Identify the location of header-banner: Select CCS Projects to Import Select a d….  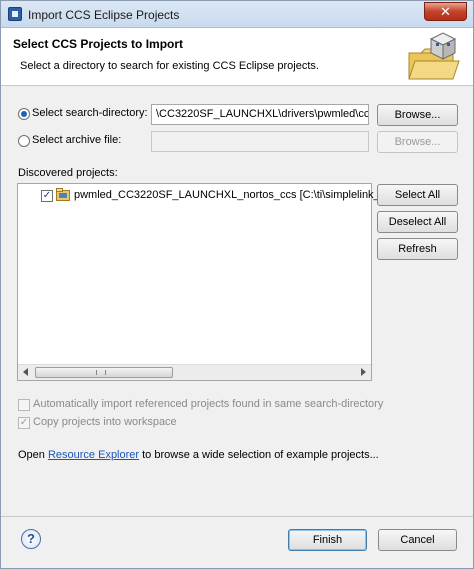
(237, 57).